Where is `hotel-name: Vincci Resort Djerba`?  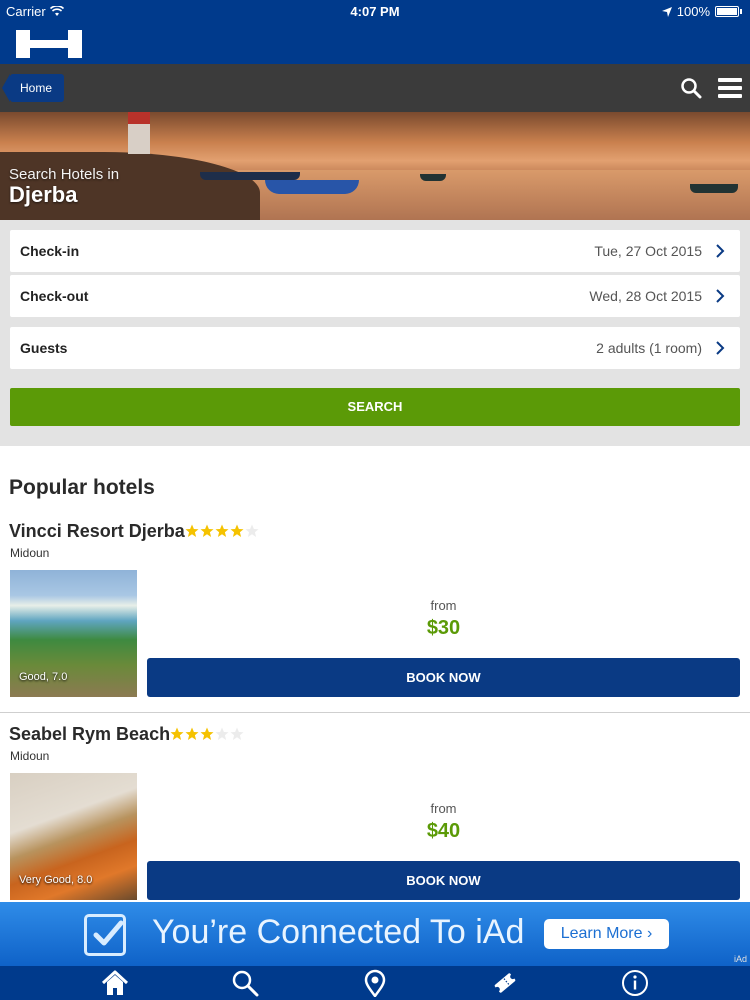 hotel-name: Vincci Resort Djerba is located at coordinates (97, 531).